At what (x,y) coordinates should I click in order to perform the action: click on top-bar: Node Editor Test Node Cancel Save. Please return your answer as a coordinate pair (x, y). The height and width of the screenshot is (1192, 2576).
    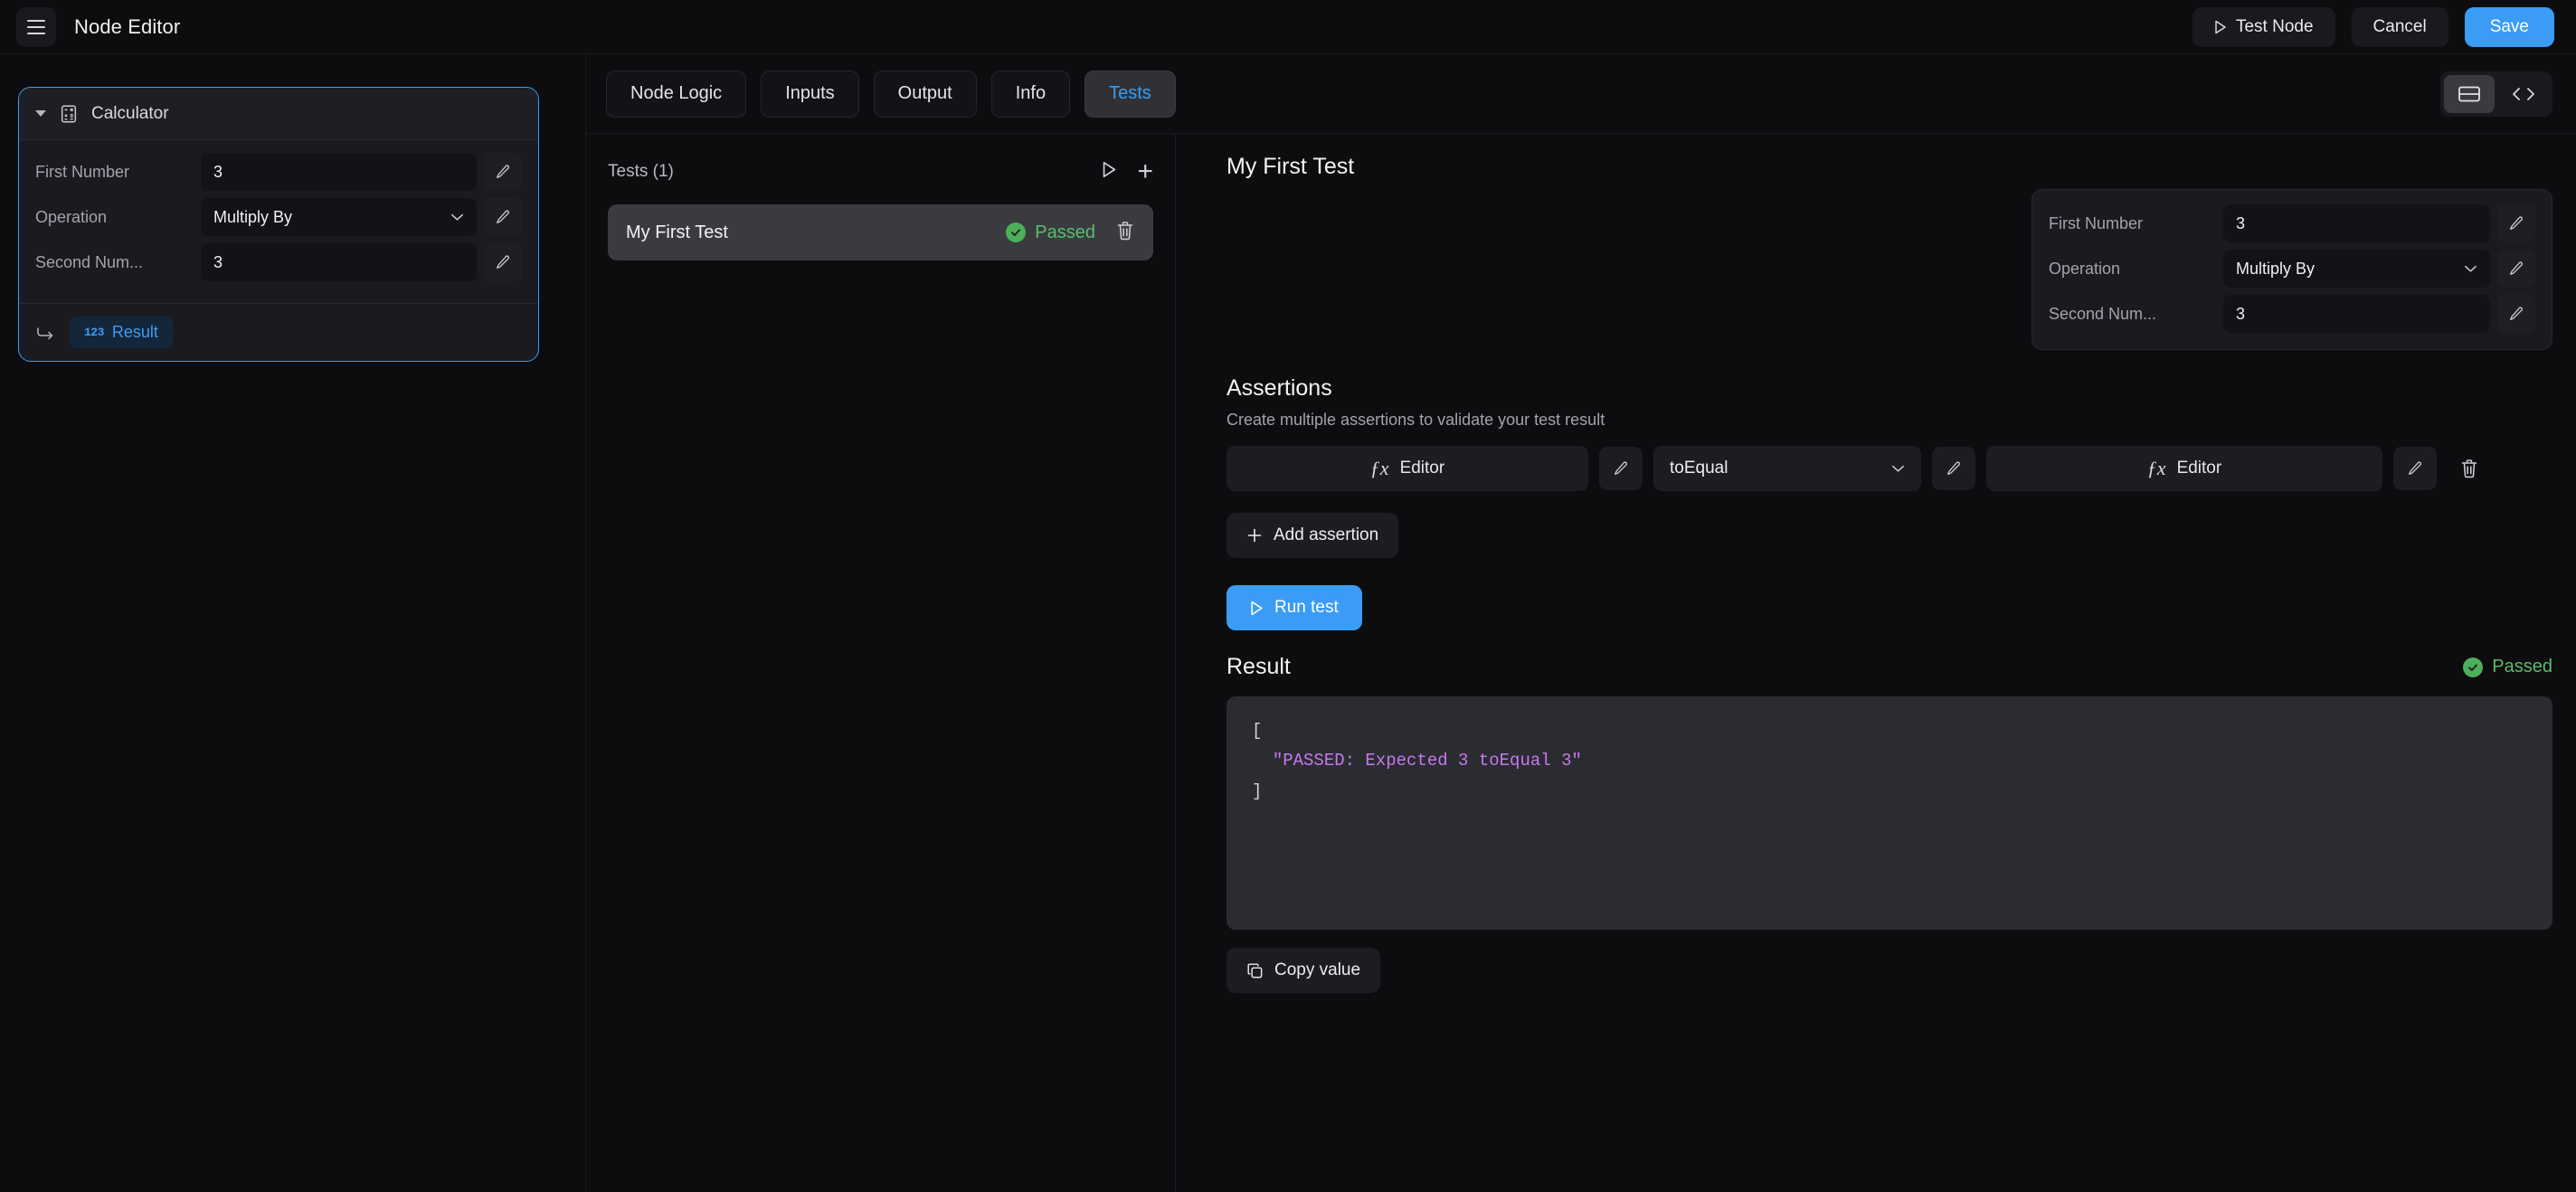
    Looking at the image, I should click on (1288, 27).